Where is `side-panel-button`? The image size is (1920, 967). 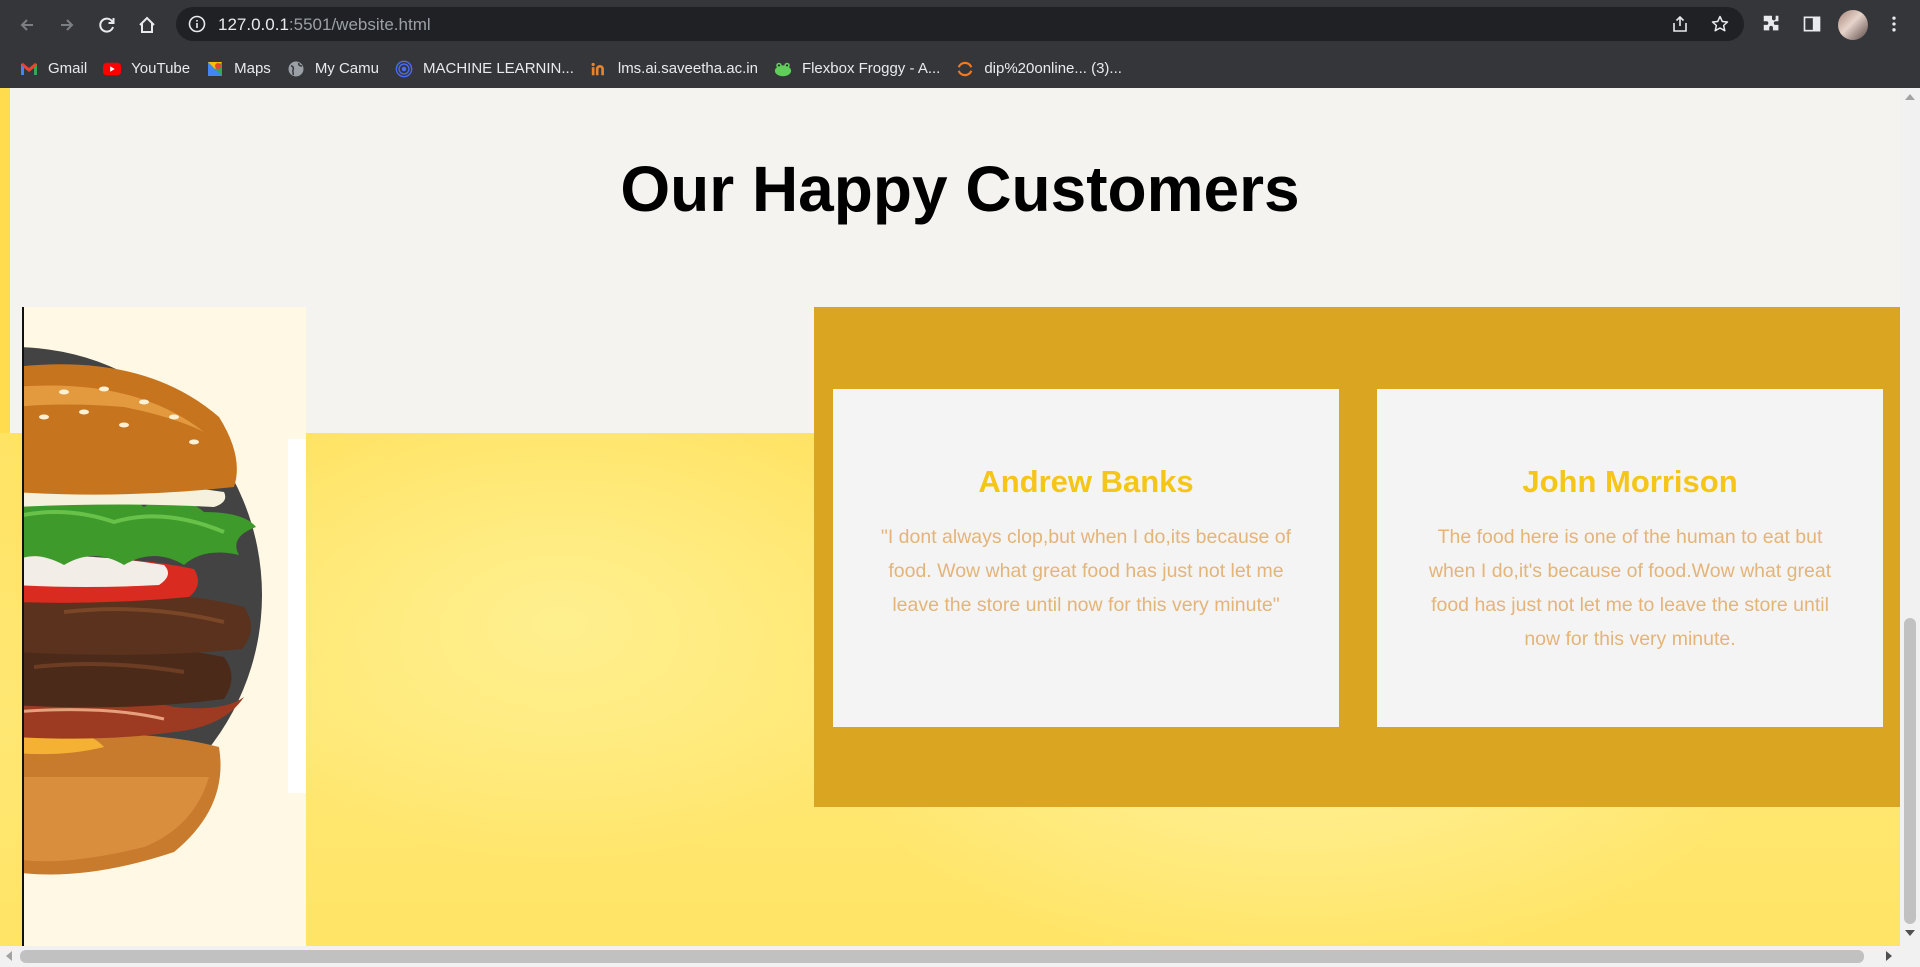
side-panel-button is located at coordinates (1812, 24).